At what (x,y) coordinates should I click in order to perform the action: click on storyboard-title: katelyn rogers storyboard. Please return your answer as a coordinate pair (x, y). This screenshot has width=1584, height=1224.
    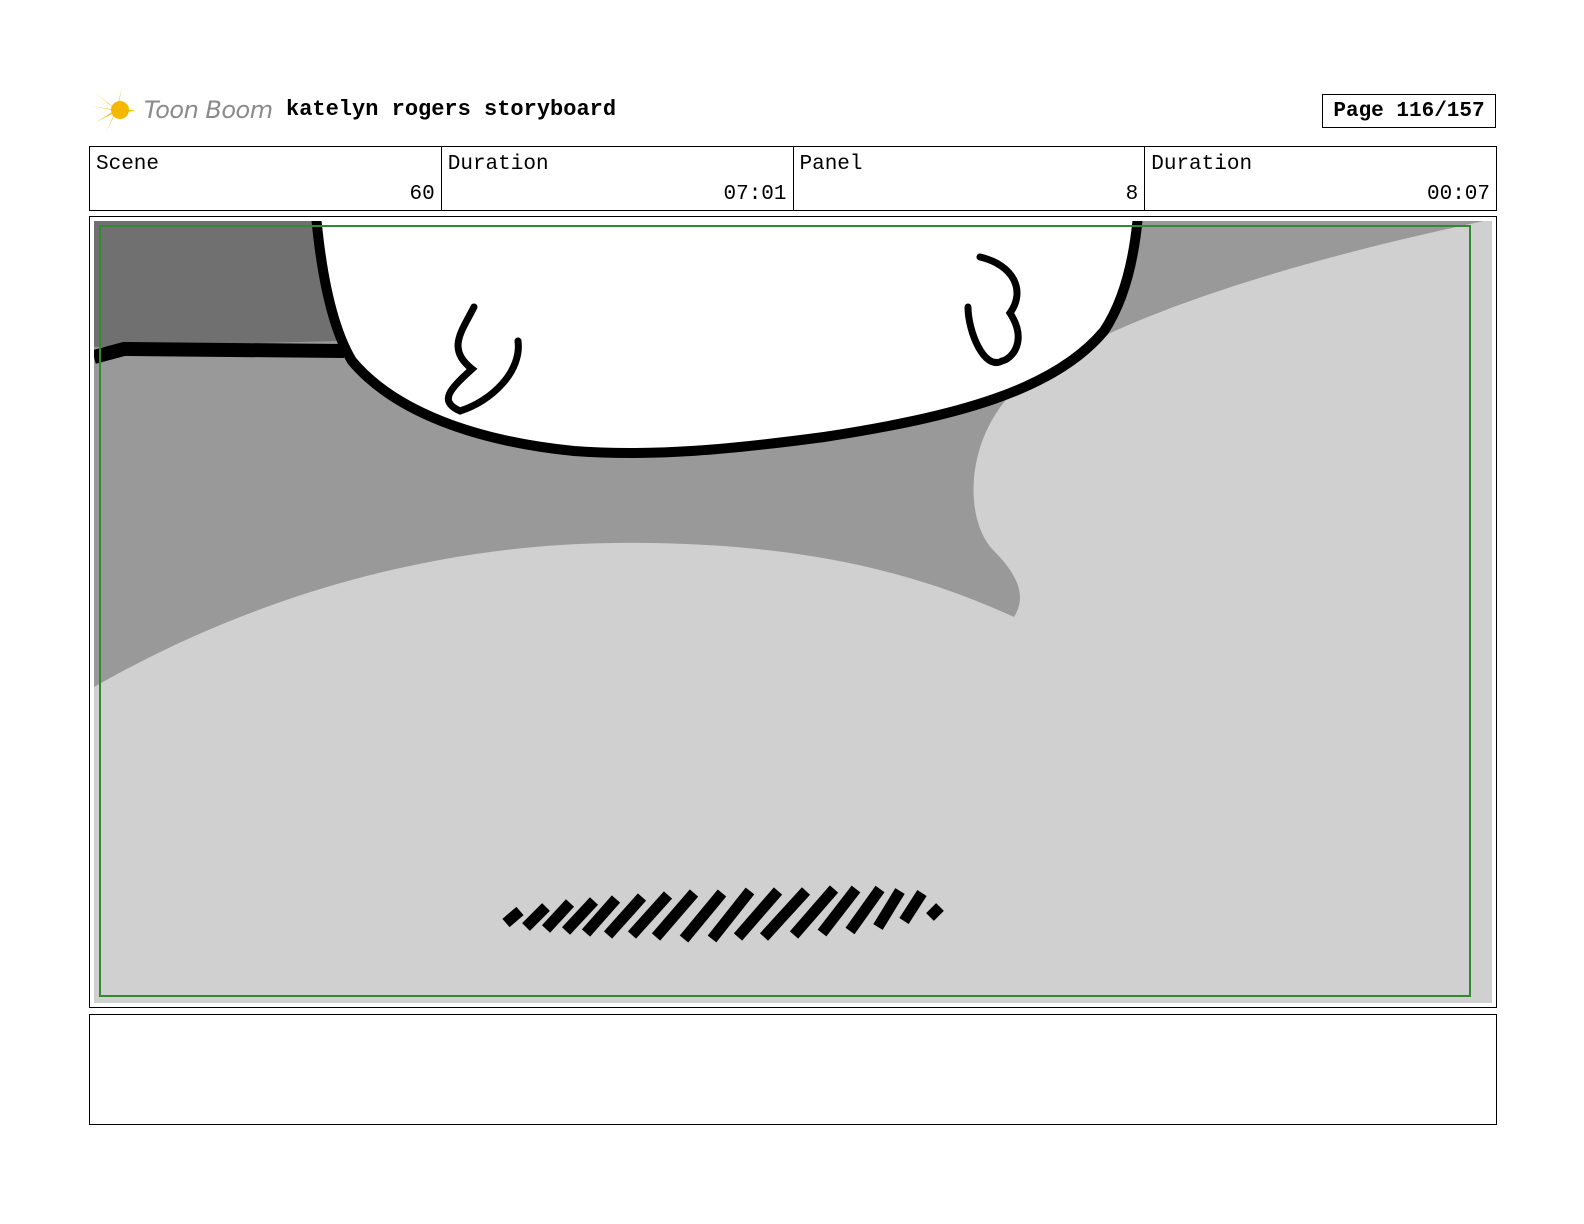
    Looking at the image, I should click on (451, 109).